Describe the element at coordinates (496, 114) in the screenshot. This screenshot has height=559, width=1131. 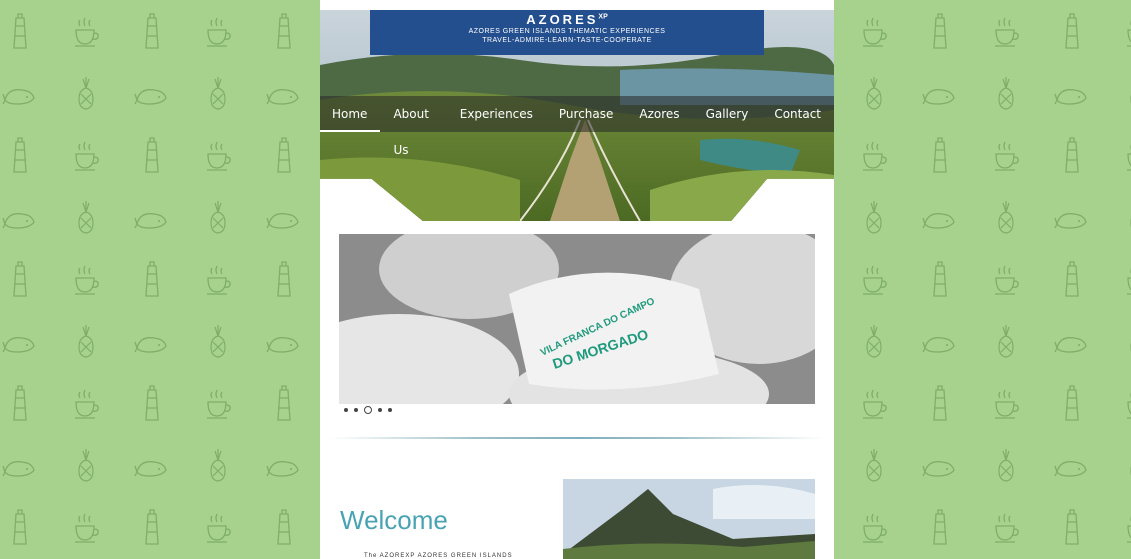
I see `nav-experiences: Experiences` at that location.